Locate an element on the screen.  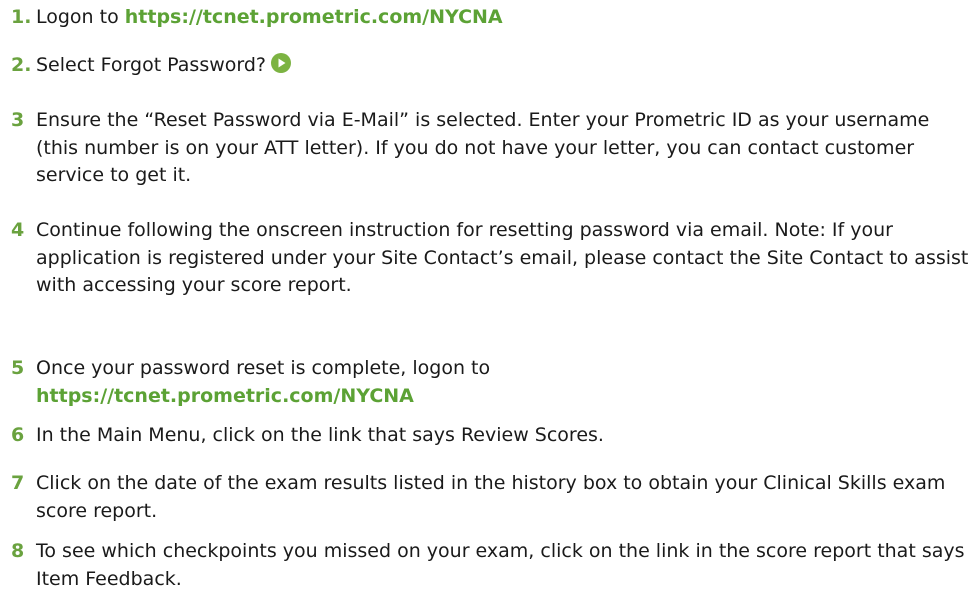
step-number: 8 is located at coordinates (18, 551).